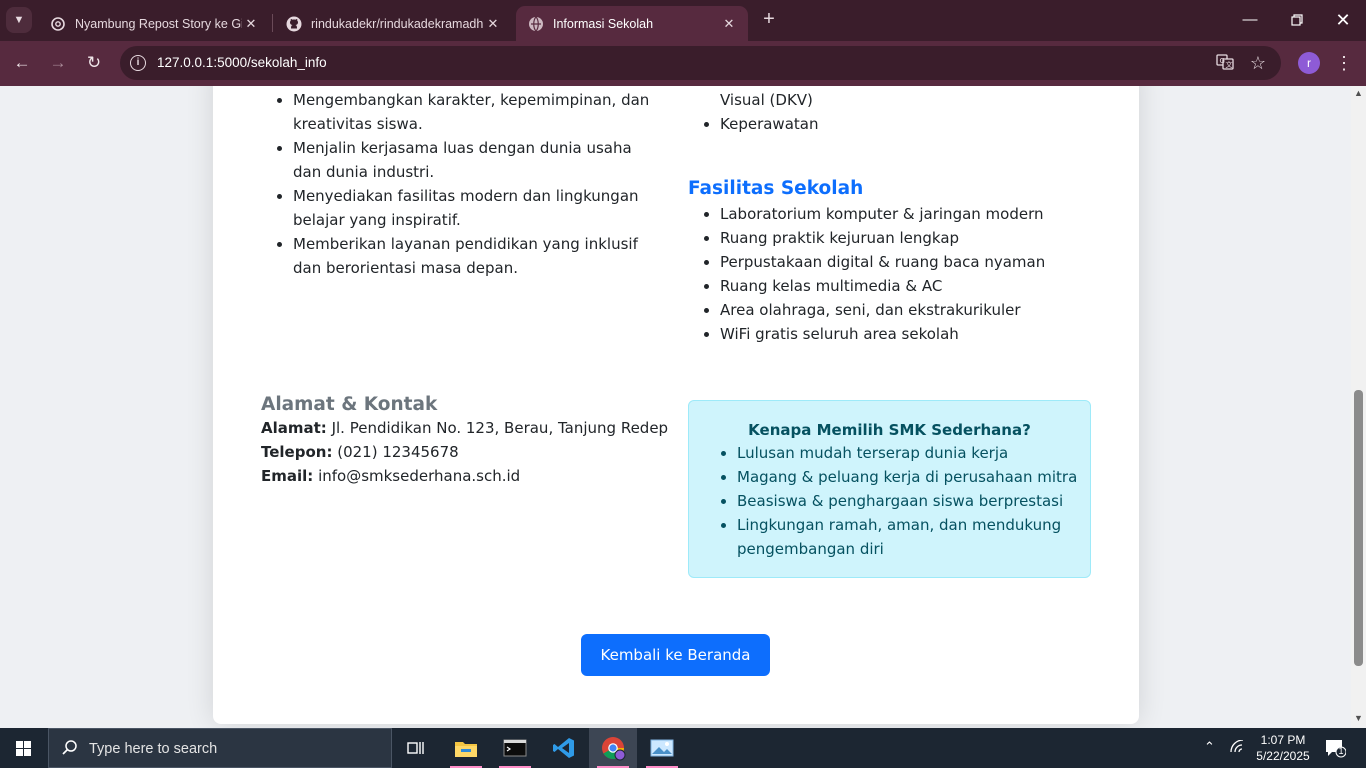  What do you see at coordinates (914, 238) in the screenshot?
I see `fasilitas-item: Ruang praktik kejuruan lengkap` at bounding box center [914, 238].